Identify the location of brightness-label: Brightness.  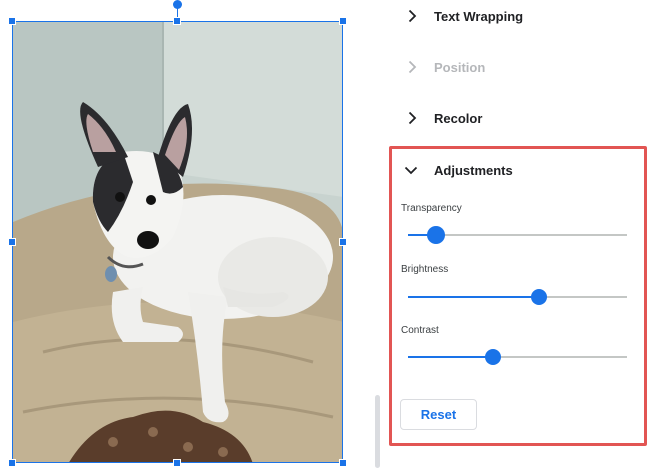
(425, 269).